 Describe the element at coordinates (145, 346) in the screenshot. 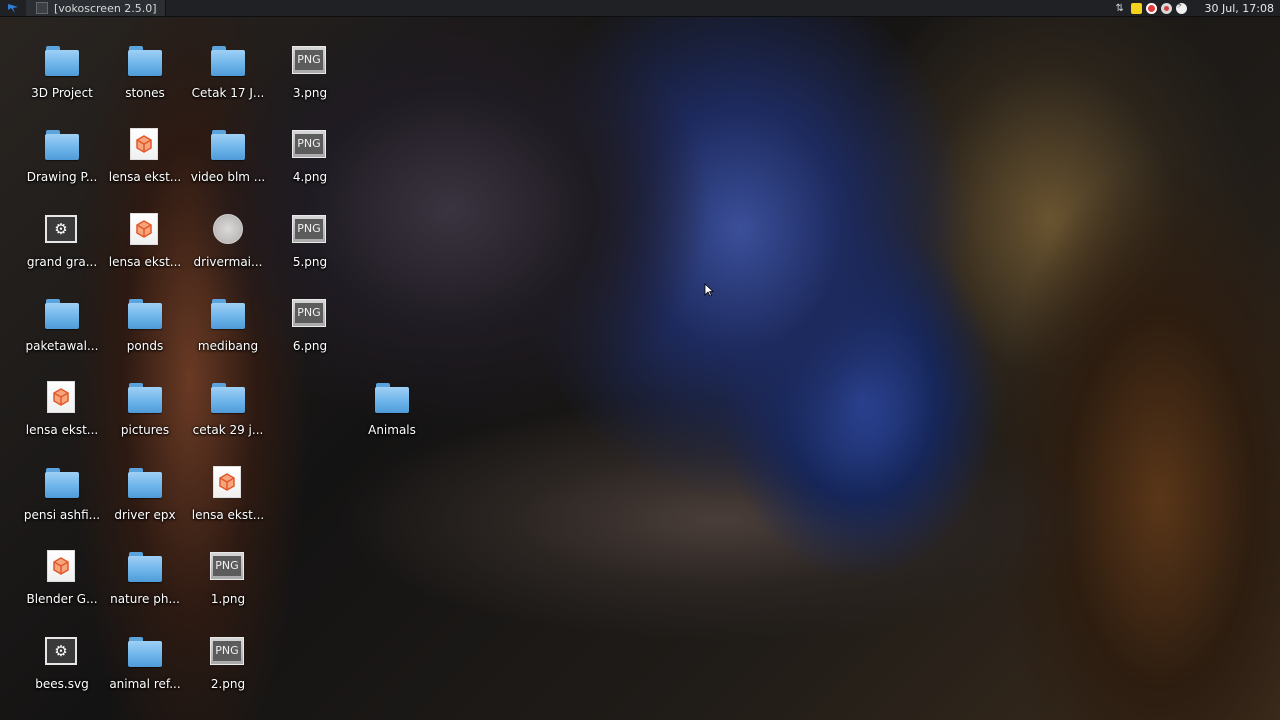

I see `desktop-icon-label: ponds` at that location.